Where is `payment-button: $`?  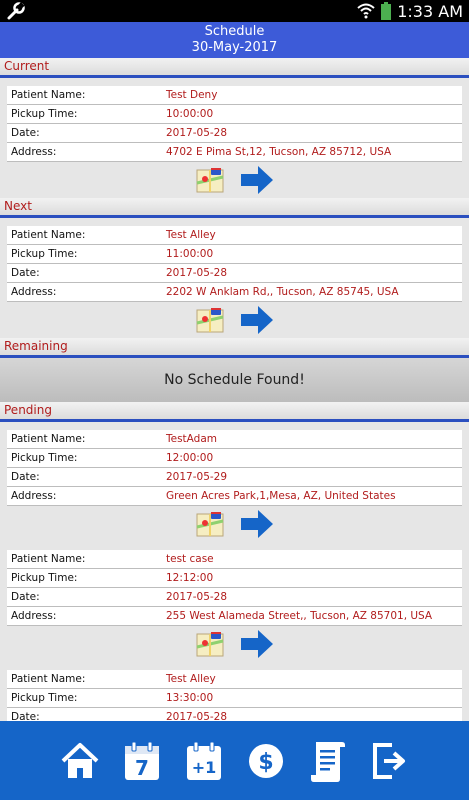 payment-button: $ is located at coordinates (266, 761).